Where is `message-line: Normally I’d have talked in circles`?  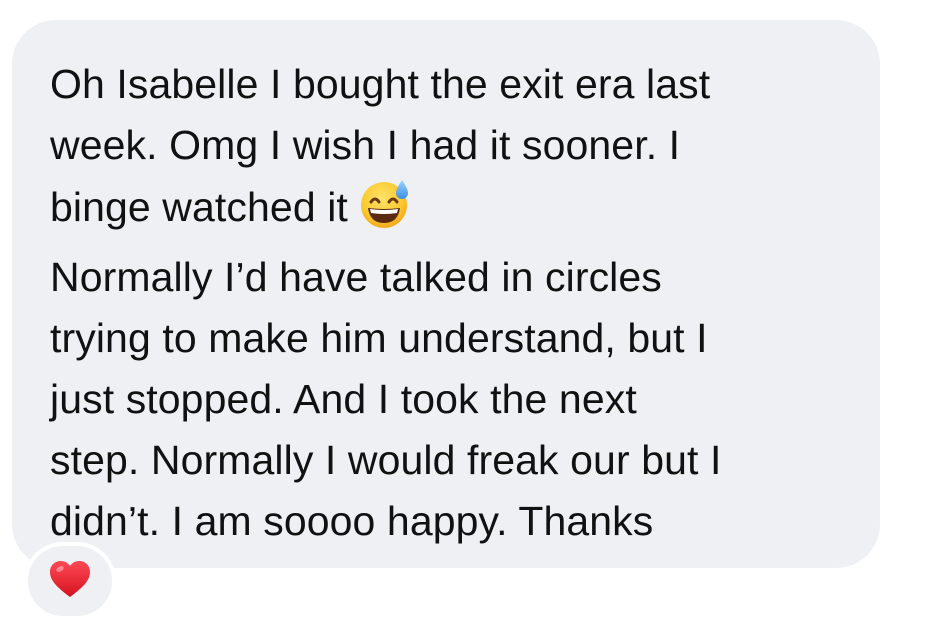 message-line: Normally I’d have talked in circles is located at coordinates (356, 277).